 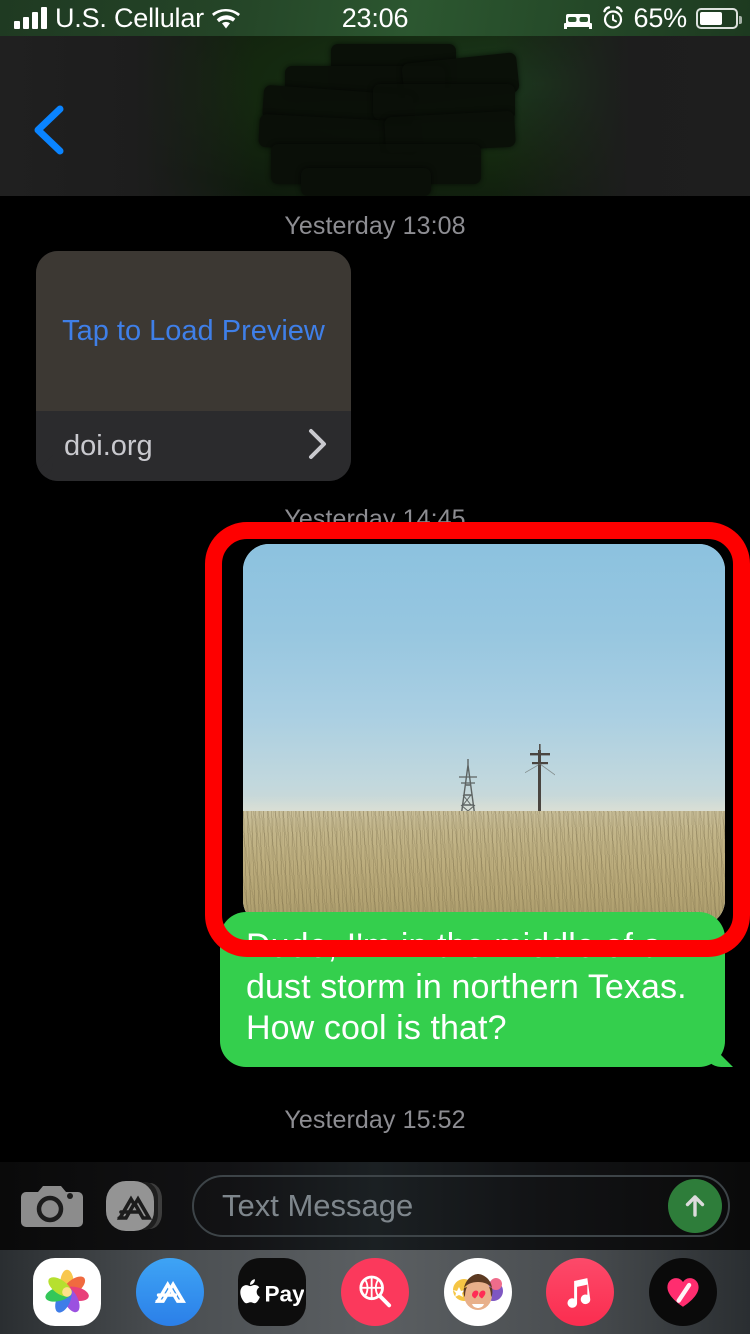 I want to click on message-placeholder: Text Message, so click(x=317, y=1206).